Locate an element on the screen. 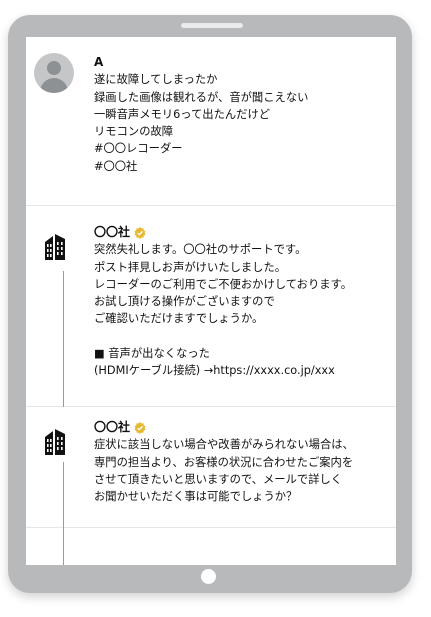  support-link-line: (HDMIケーブル接続) →https://xxxx.co.jp/xxx is located at coordinates (242, 370).